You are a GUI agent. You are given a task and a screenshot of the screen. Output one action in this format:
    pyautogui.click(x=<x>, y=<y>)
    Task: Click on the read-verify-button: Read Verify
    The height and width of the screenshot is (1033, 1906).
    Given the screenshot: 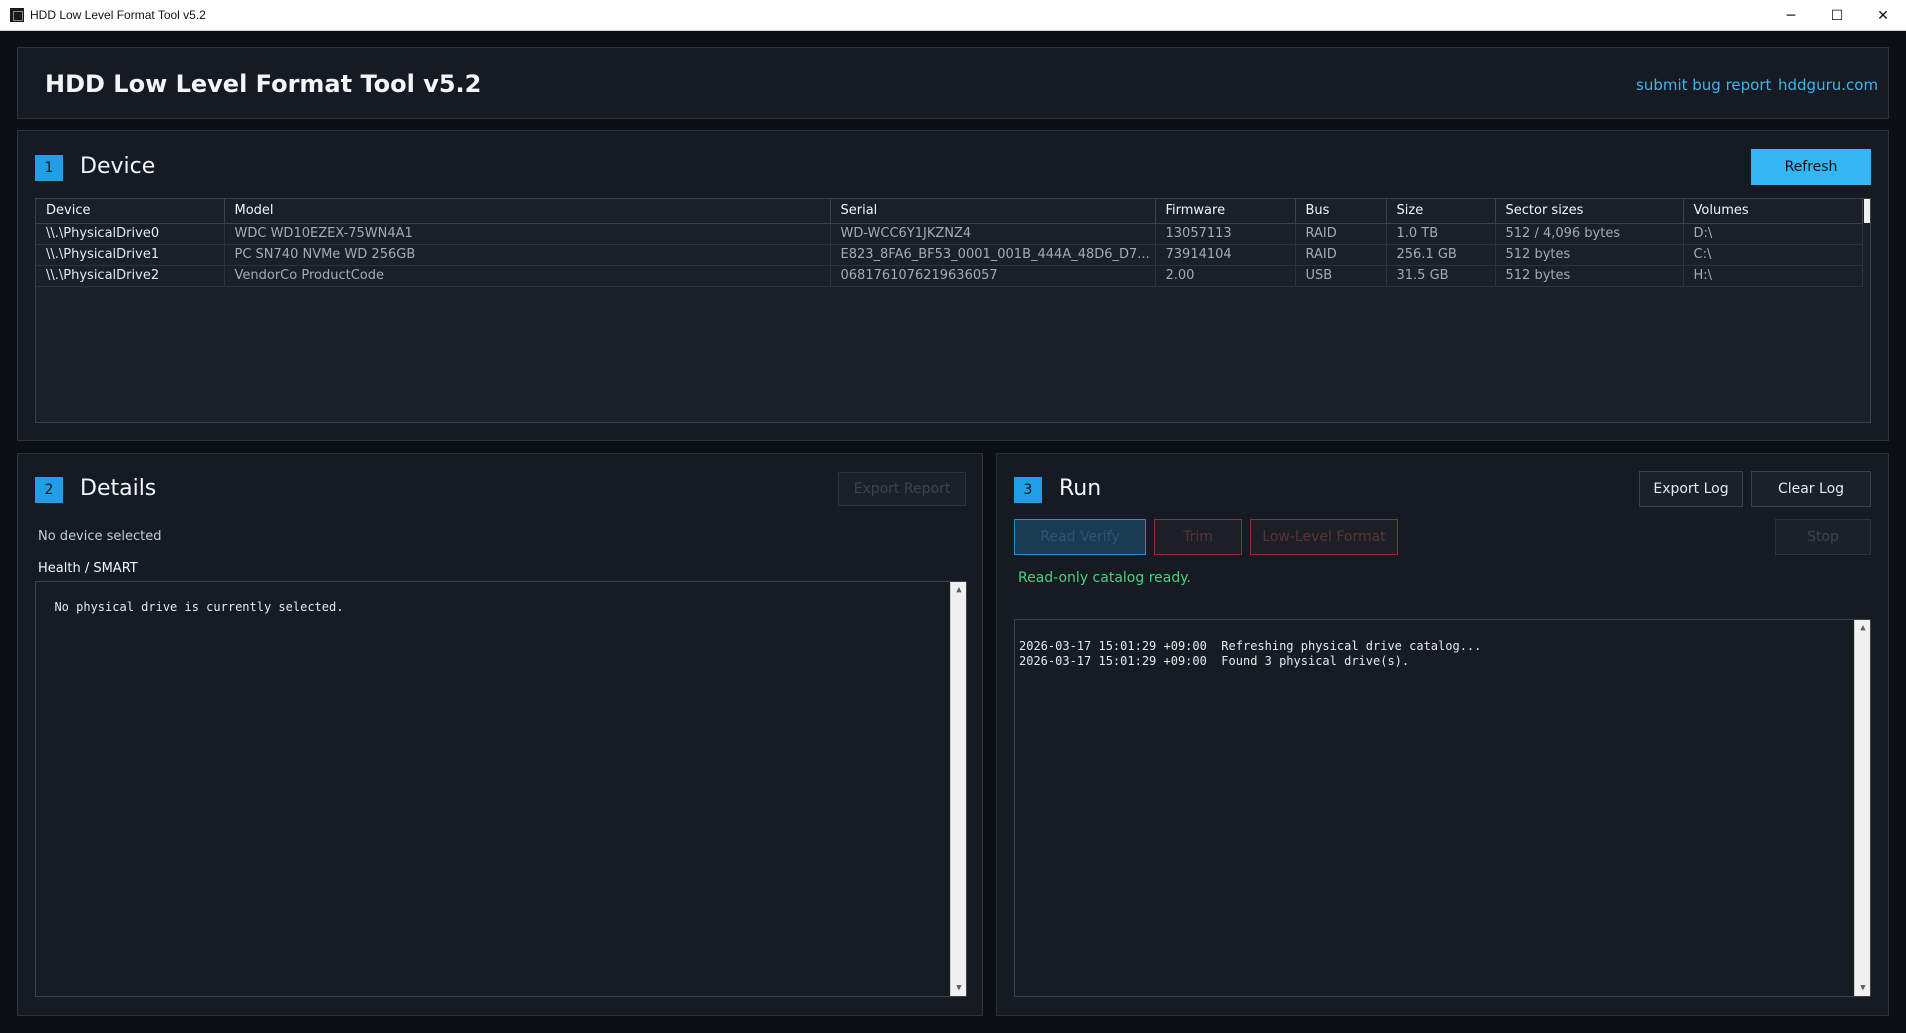 What is the action you would take?
    pyautogui.click(x=1080, y=537)
    